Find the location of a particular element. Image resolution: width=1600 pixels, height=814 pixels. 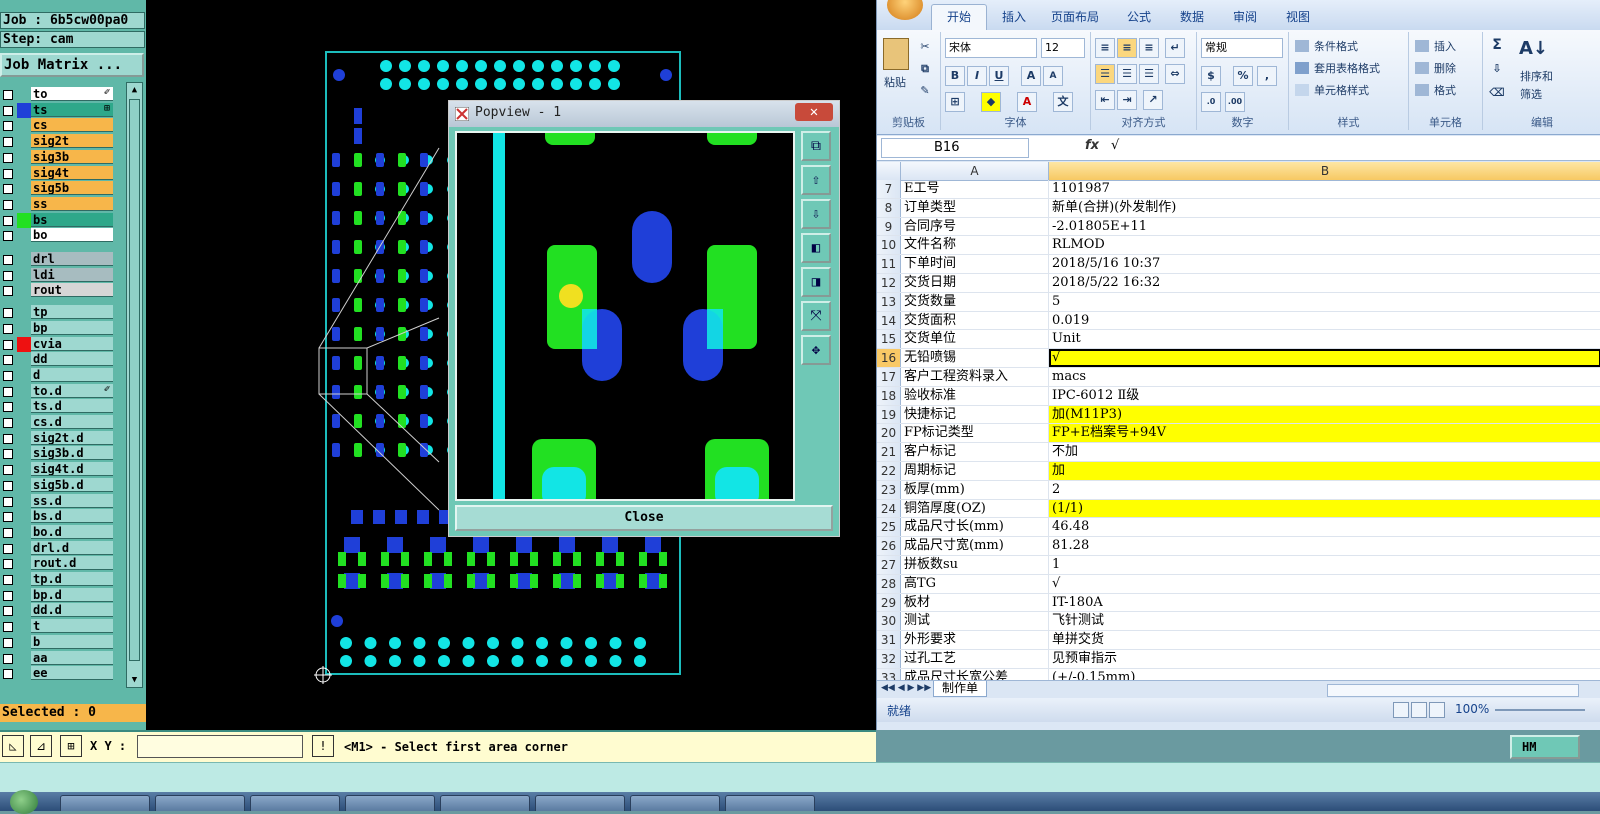

layer-name: bp is located at coordinates (72, 327).